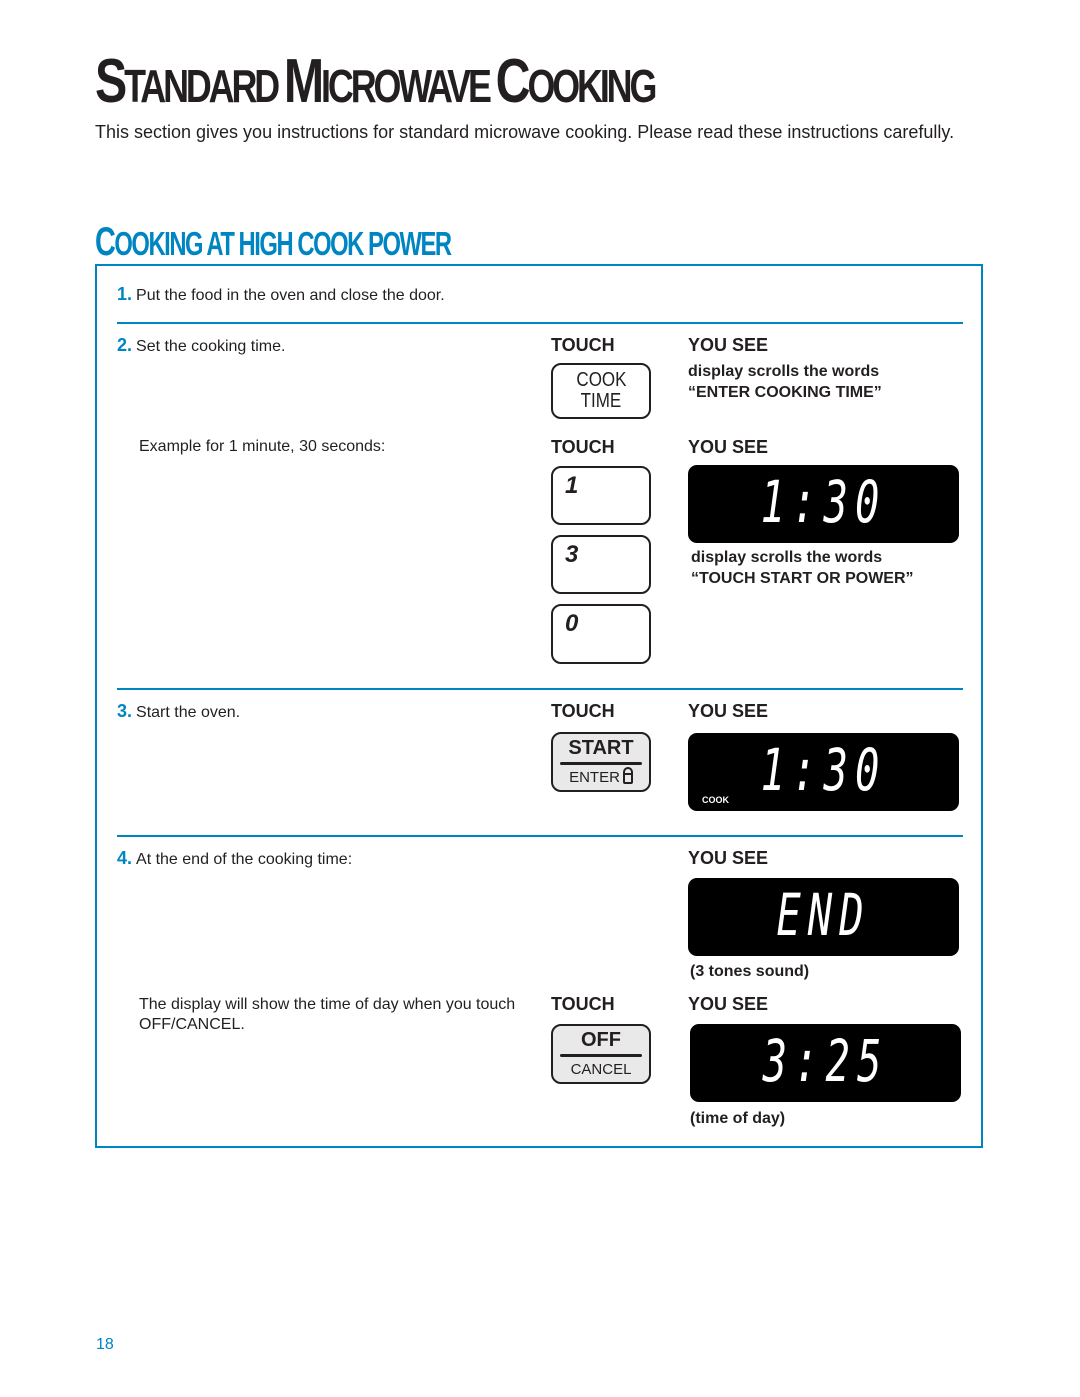 This screenshot has width=1080, height=1397. What do you see at coordinates (601, 1069) in the screenshot?
I see `key-sublabel: CANCEL` at bounding box center [601, 1069].